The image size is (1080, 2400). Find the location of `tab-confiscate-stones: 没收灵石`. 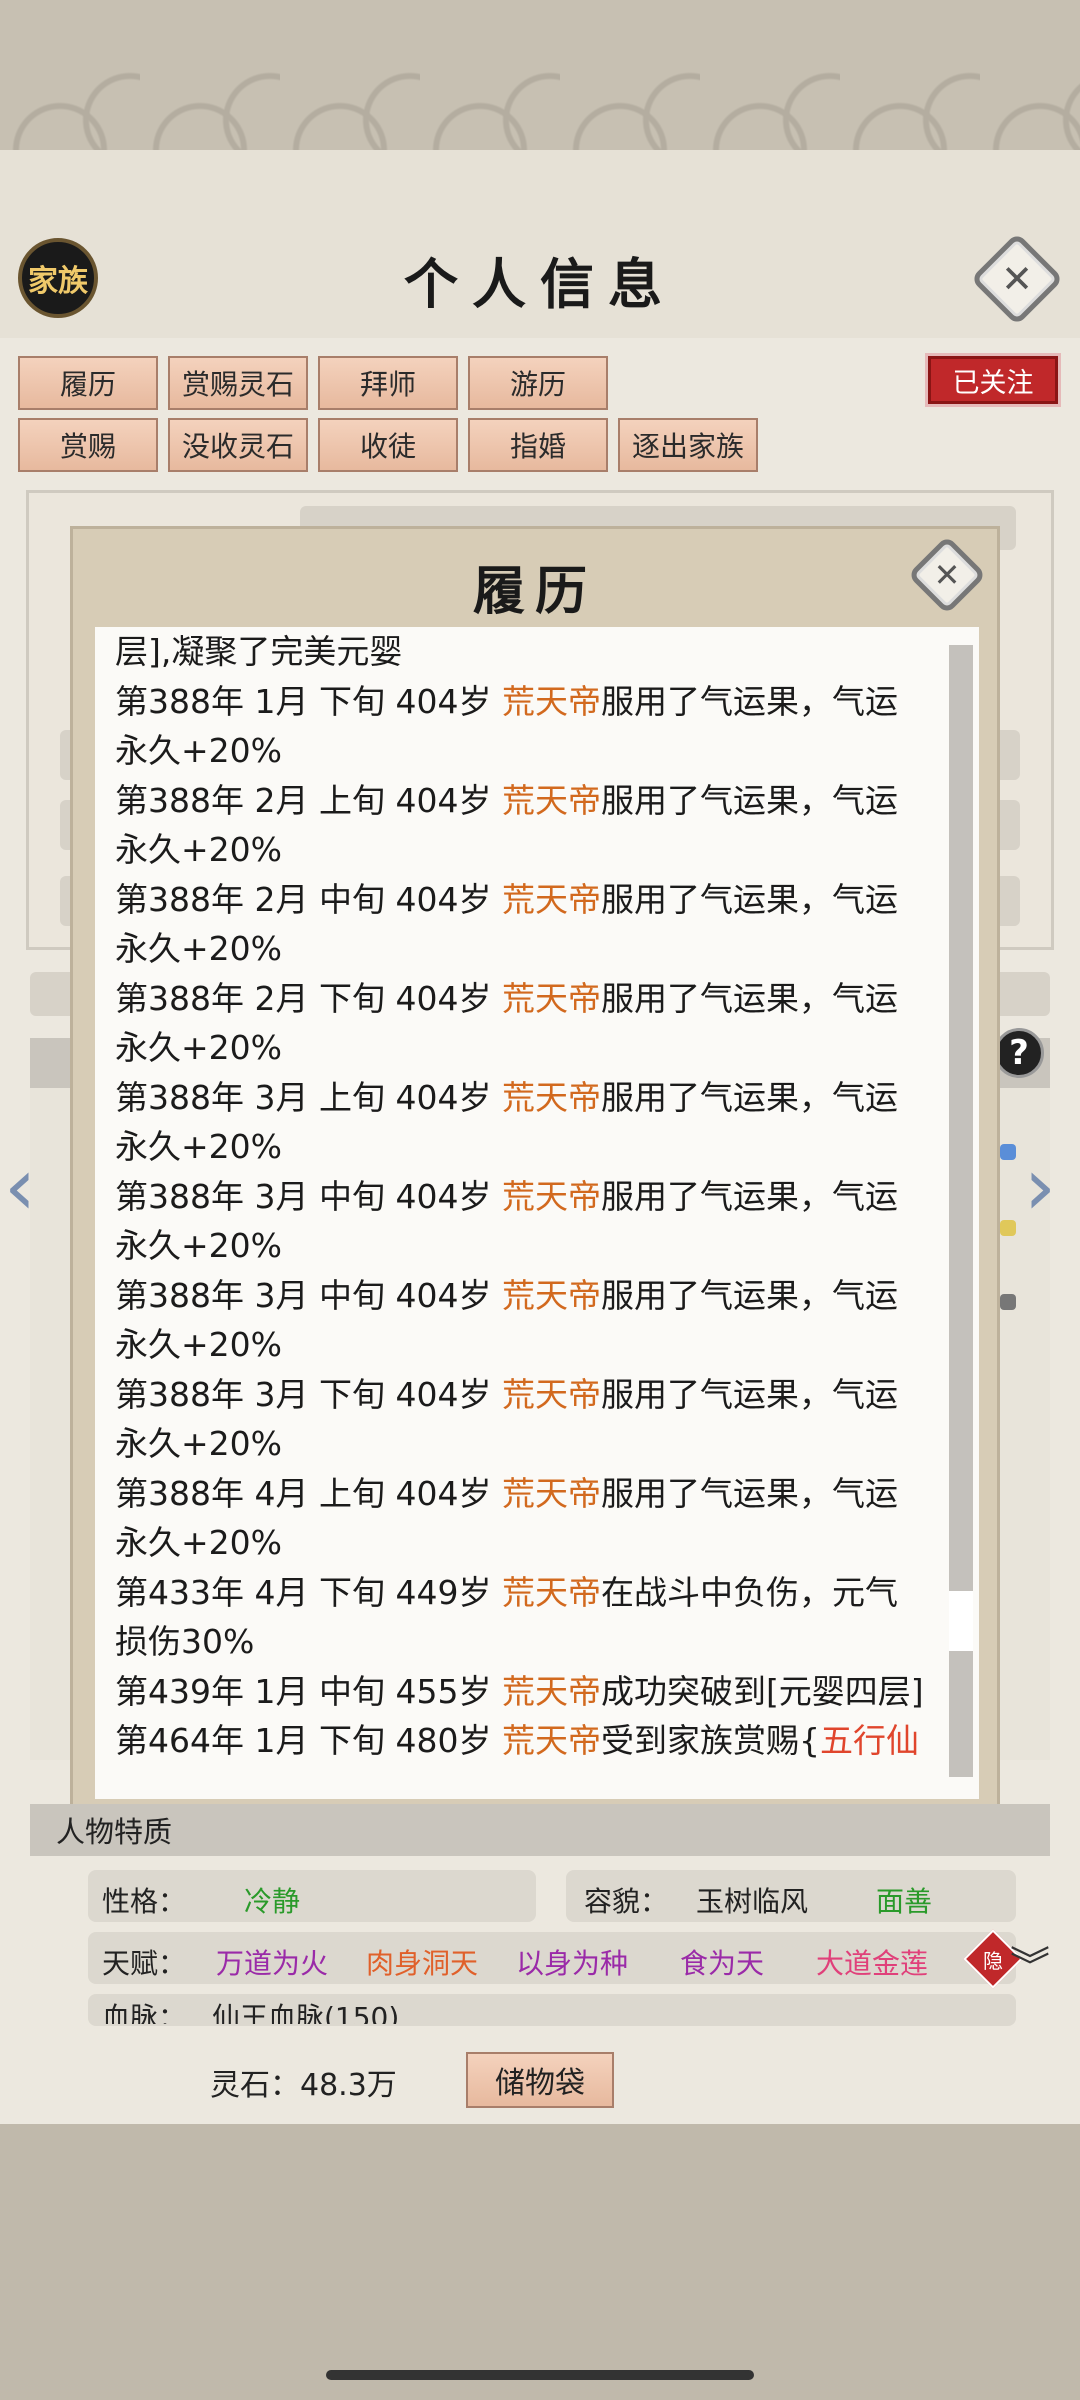

tab-confiscate-stones: 没收灵石 is located at coordinates (238, 445).